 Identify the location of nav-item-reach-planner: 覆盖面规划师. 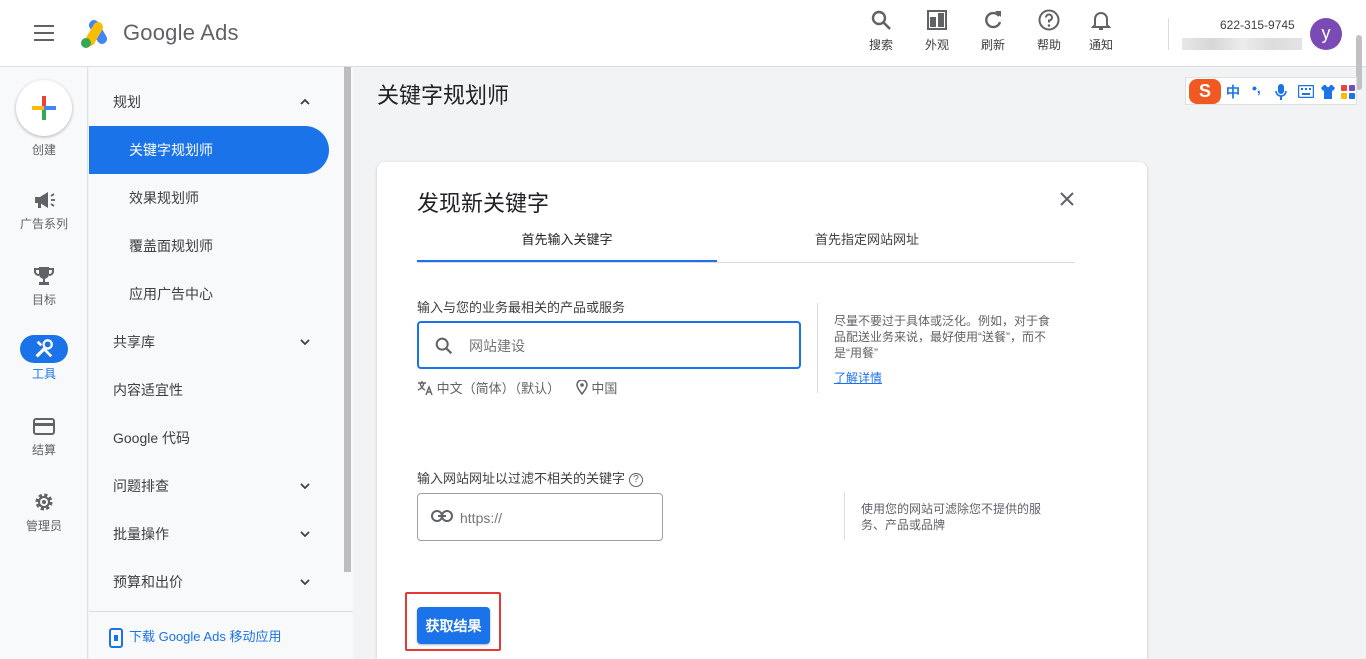
(209, 246).